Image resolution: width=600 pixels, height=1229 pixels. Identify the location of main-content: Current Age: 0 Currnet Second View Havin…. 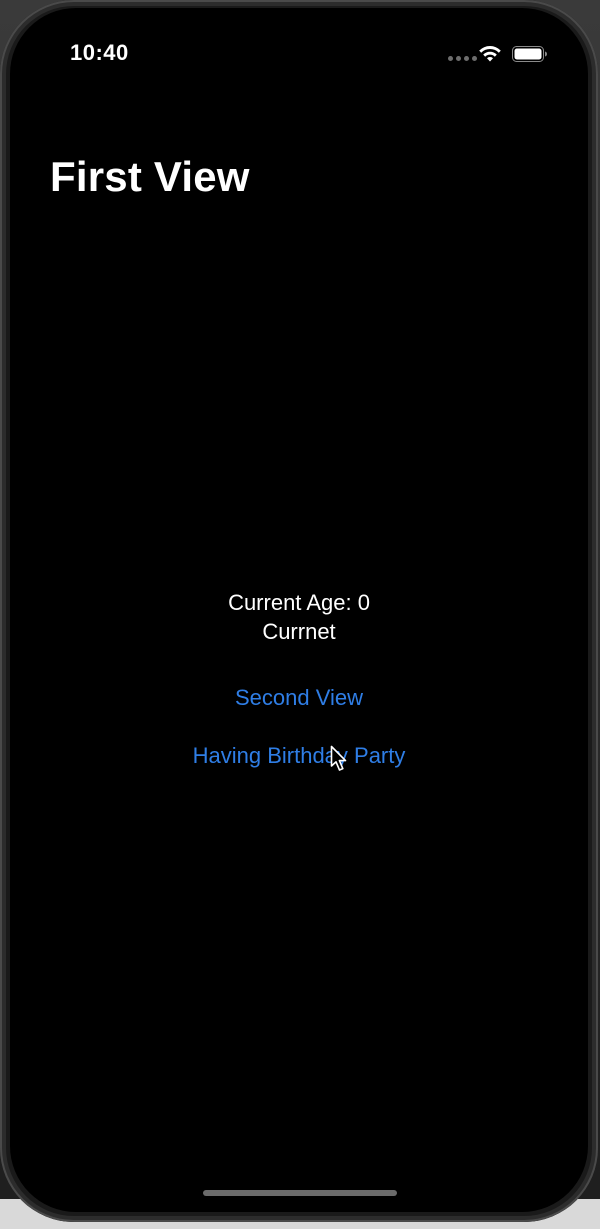
(299, 678).